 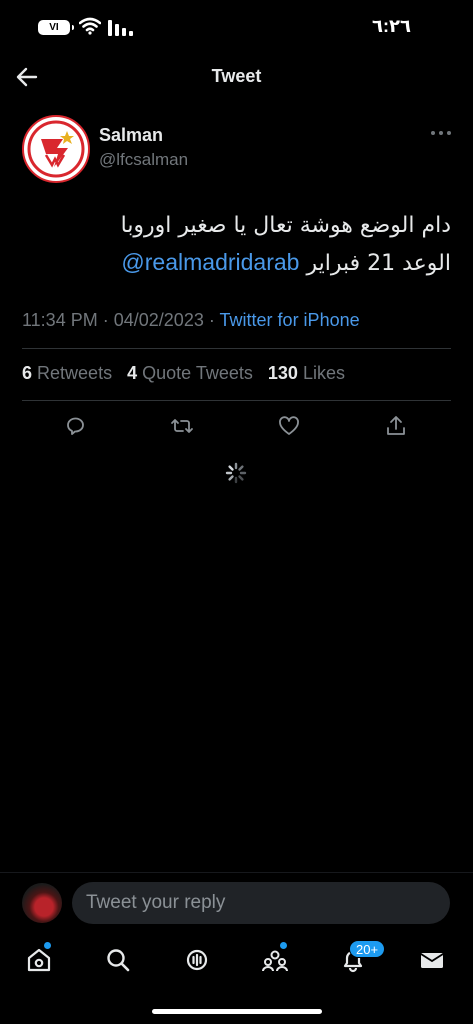 I want to click on tweet-date: 04/02/2023, so click(x=158, y=320).